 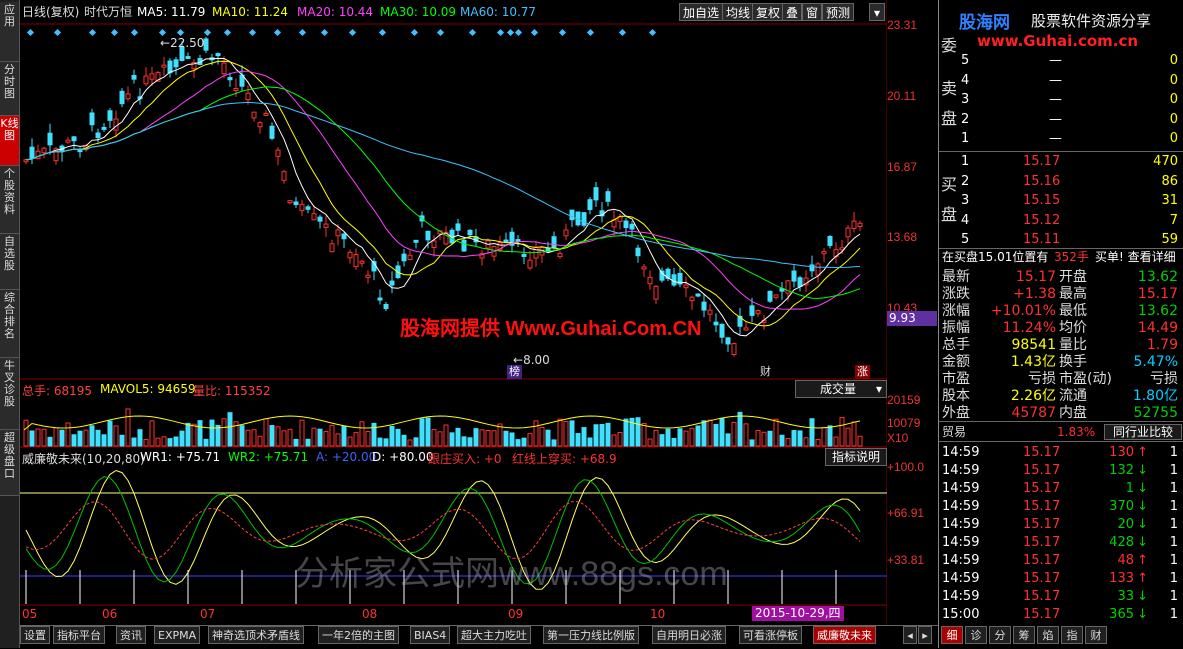 What do you see at coordinates (1061, 345) in the screenshot?
I see `quote-row: 总手 98541 量比 1.79` at bounding box center [1061, 345].